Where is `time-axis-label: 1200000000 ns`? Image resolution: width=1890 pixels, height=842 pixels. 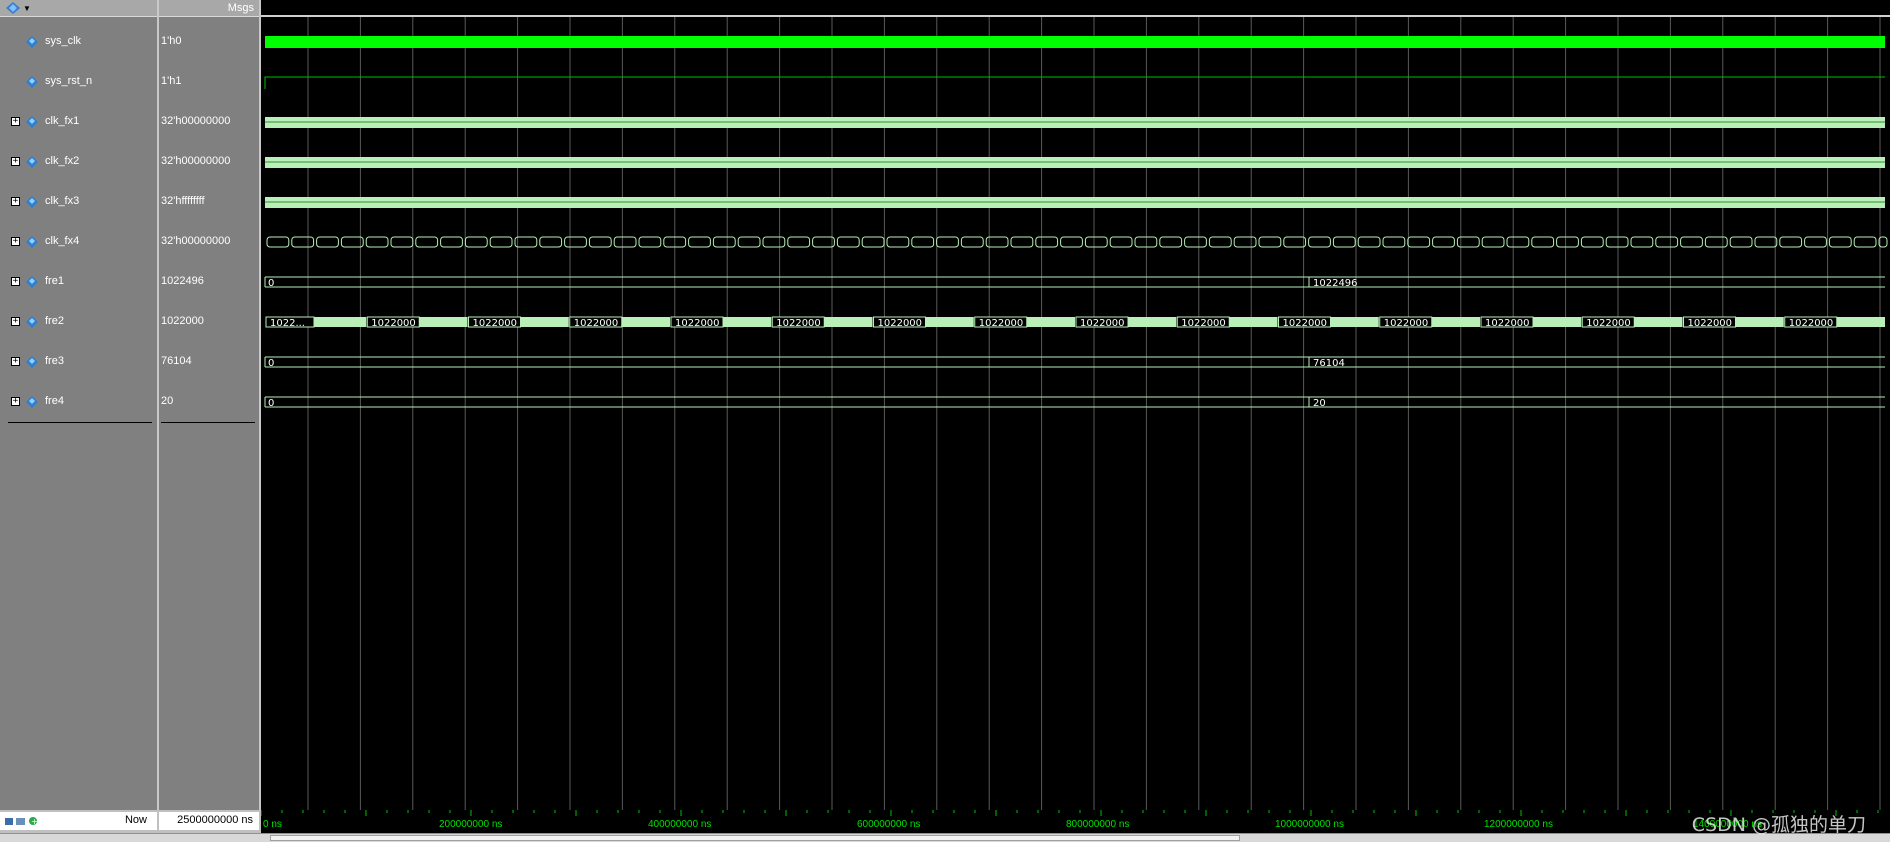 time-axis-label: 1200000000 ns is located at coordinates (1518, 824).